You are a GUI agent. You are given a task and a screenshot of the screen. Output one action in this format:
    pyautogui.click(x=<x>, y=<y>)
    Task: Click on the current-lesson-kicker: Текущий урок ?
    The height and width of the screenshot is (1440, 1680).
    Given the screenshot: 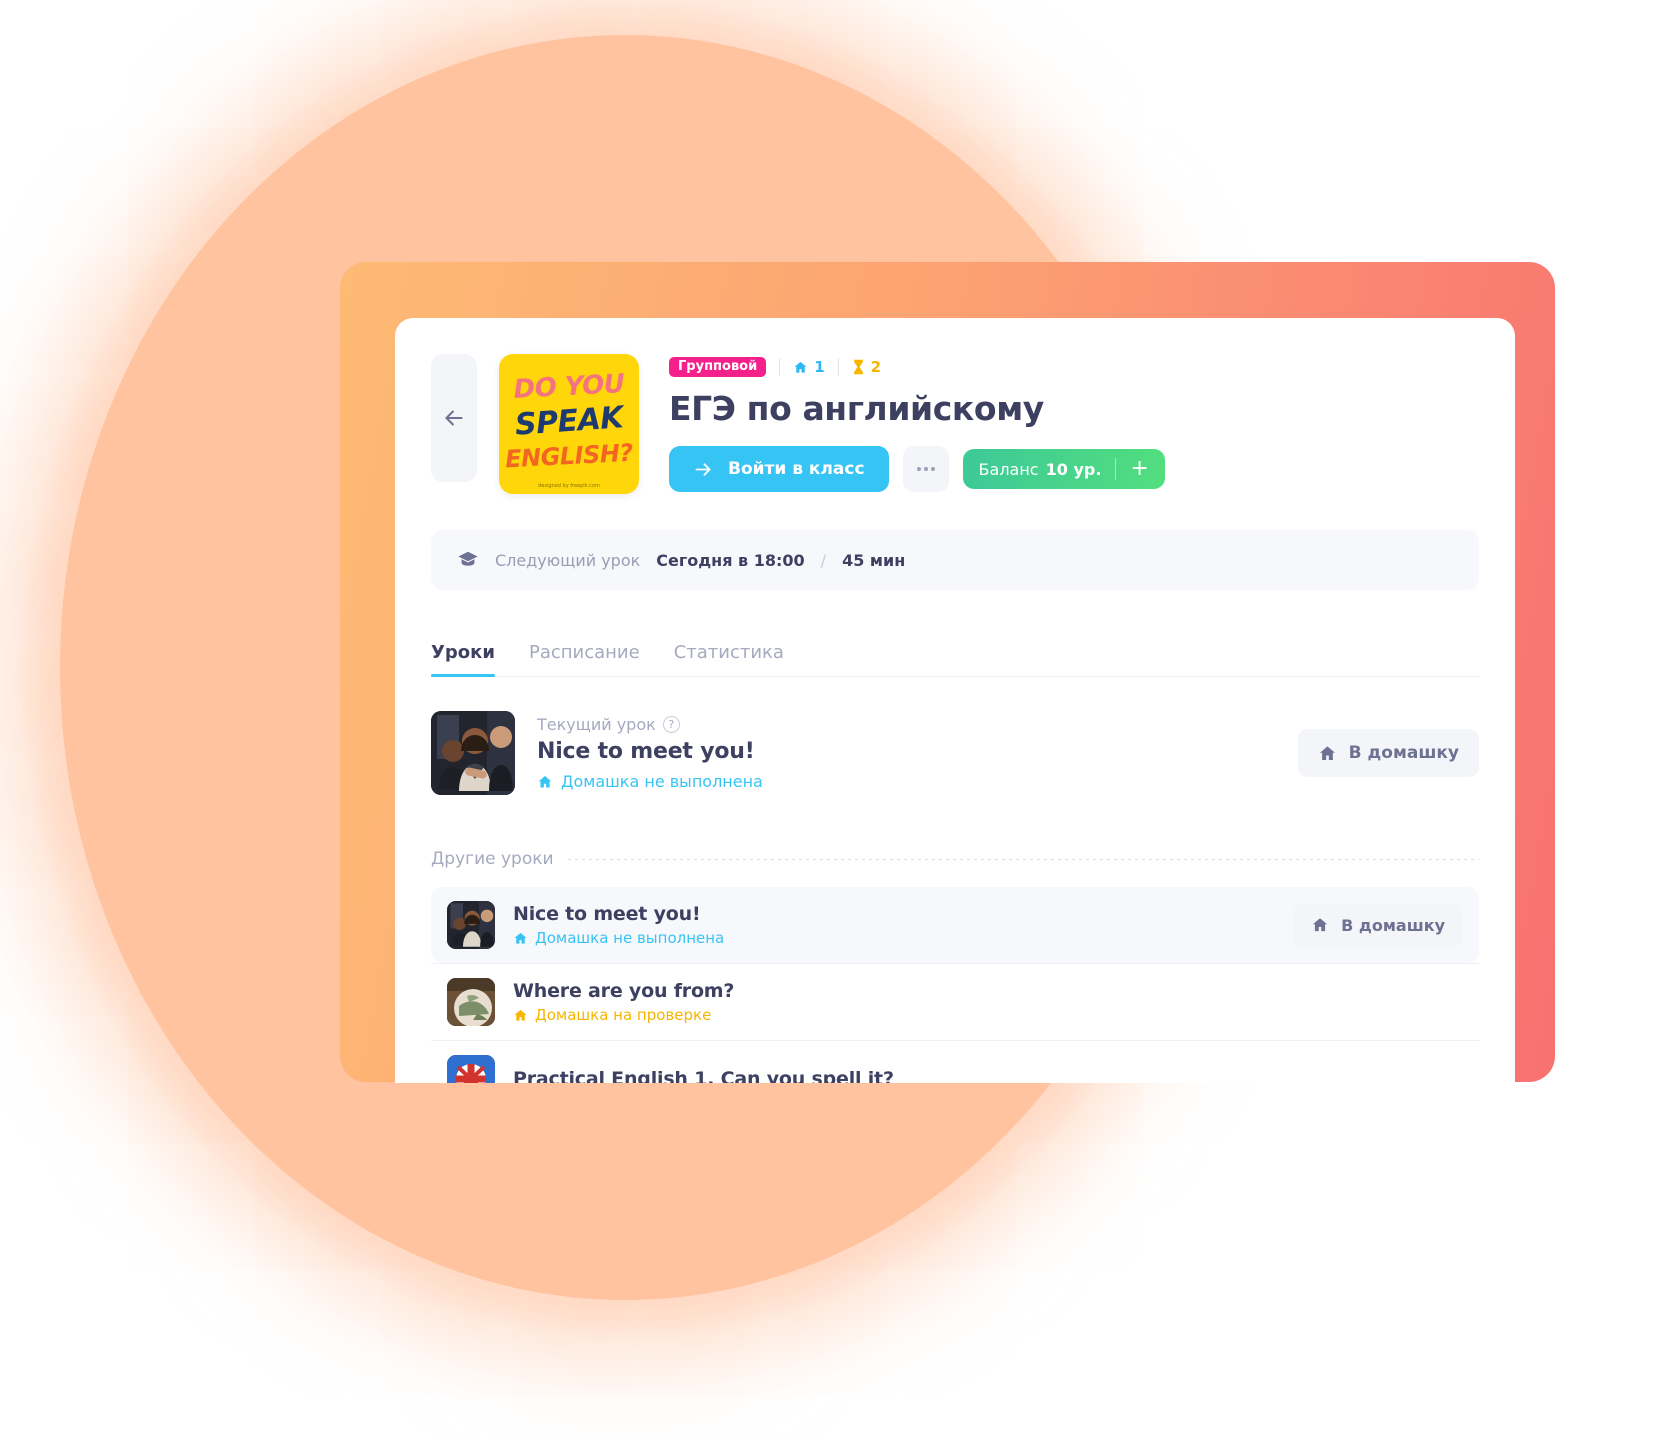 What is the action you would take?
    pyautogui.click(x=906, y=724)
    